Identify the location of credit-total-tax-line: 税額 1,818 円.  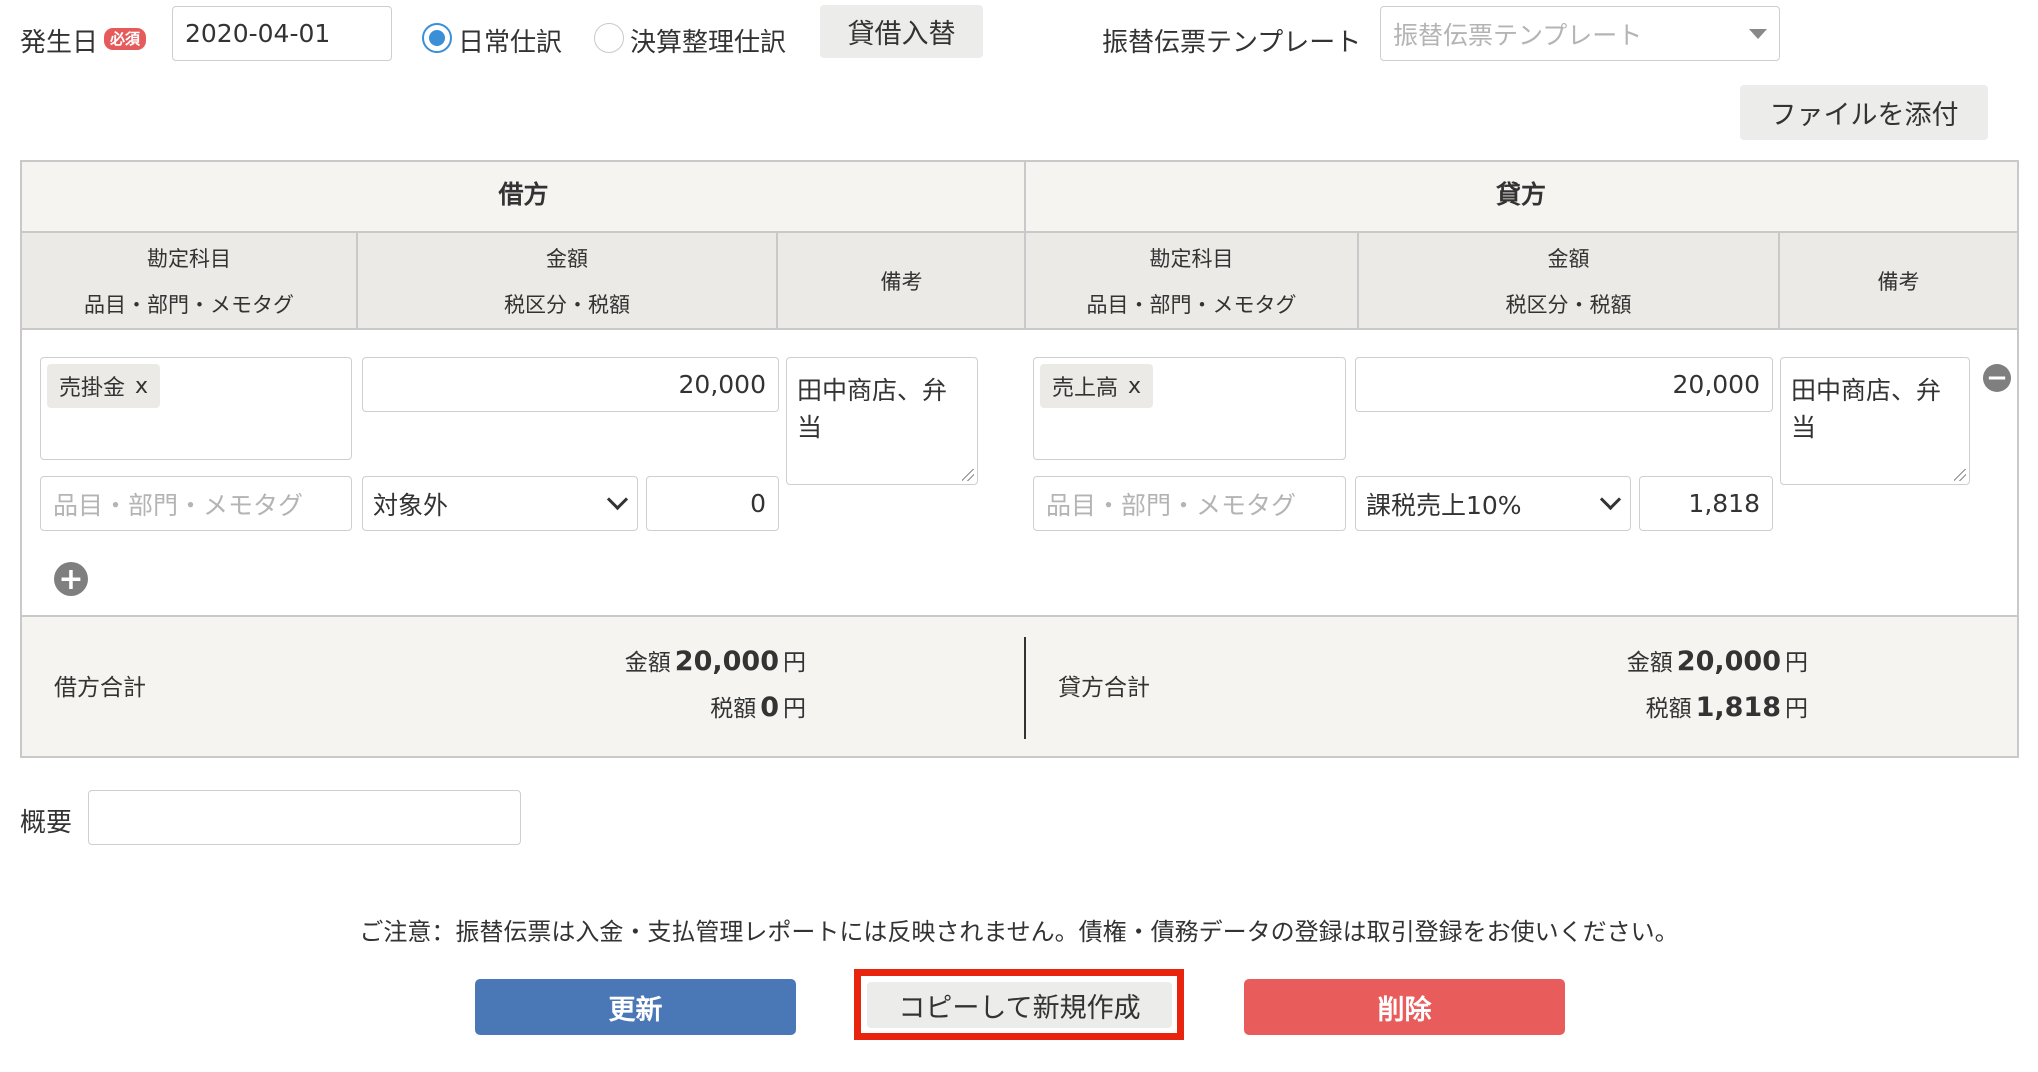
(1665, 706).